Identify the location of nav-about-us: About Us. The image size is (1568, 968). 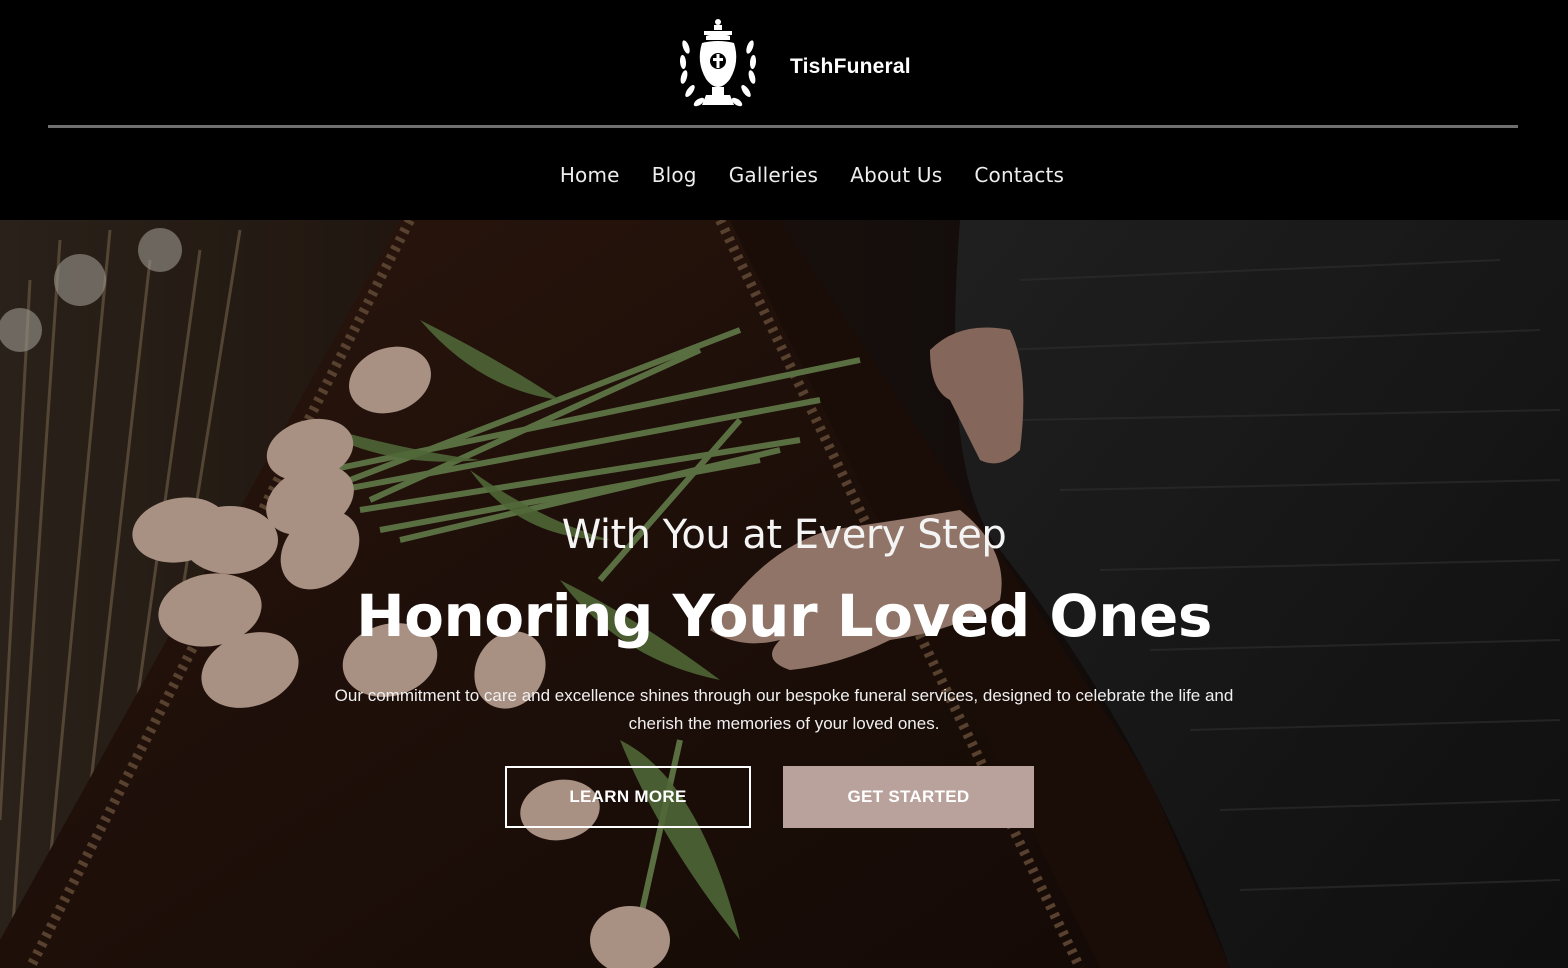
(896, 175).